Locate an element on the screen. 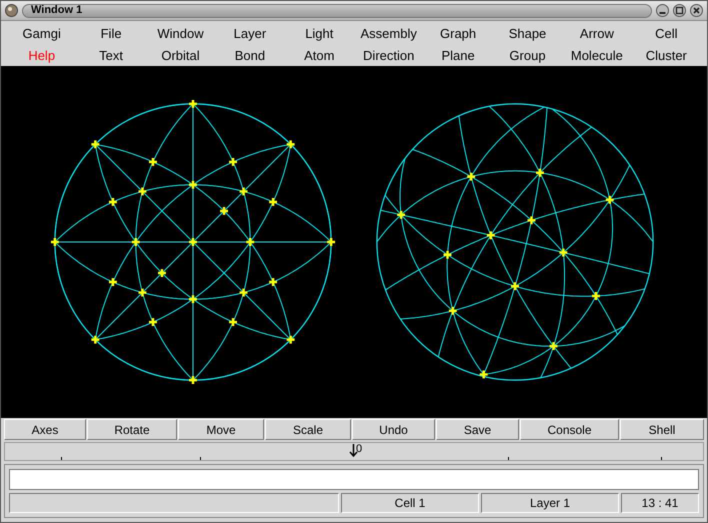 This screenshot has height=523, width=708. menu-item: Cluster is located at coordinates (666, 55).